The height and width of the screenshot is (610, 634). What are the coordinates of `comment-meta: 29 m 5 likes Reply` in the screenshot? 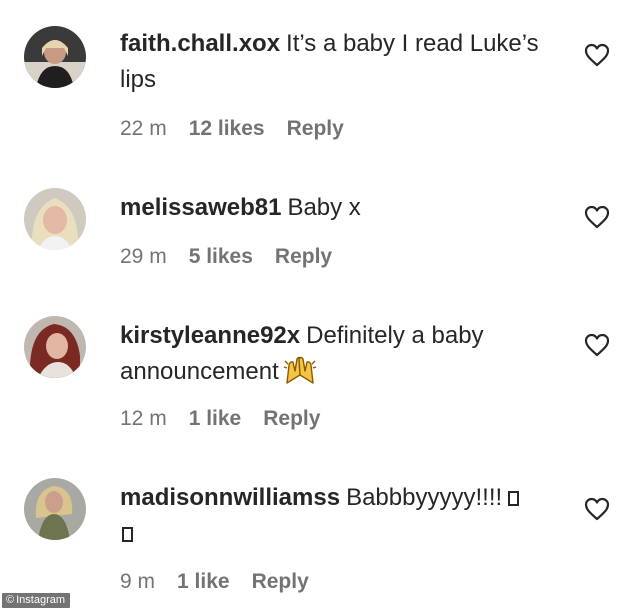 It's located at (226, 257).